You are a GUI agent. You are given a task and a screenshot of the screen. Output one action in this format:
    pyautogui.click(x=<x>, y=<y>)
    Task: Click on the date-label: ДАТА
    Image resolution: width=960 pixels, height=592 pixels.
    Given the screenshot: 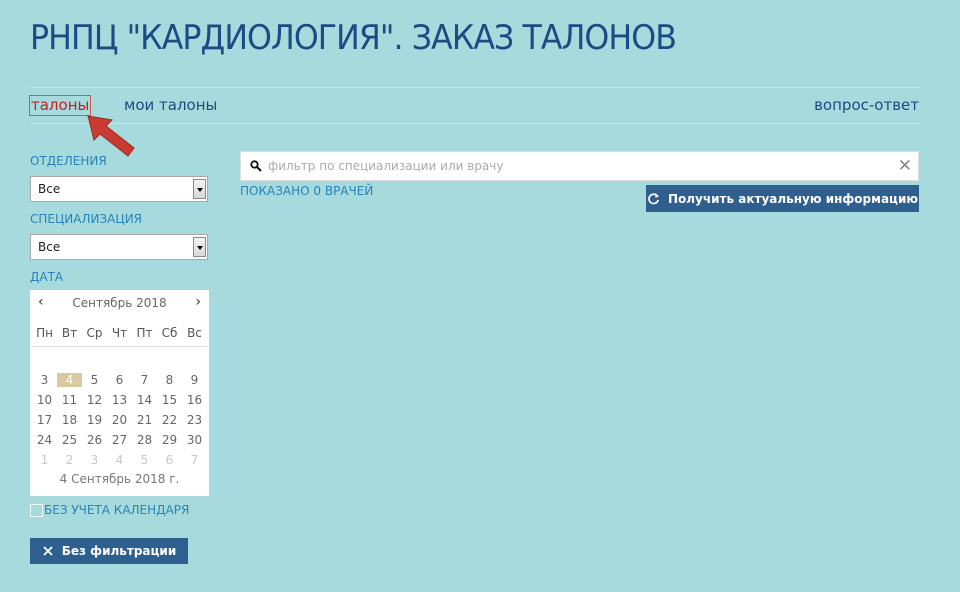 What is the action you would take?
    pyautogui.click(x=47, y=277)
    